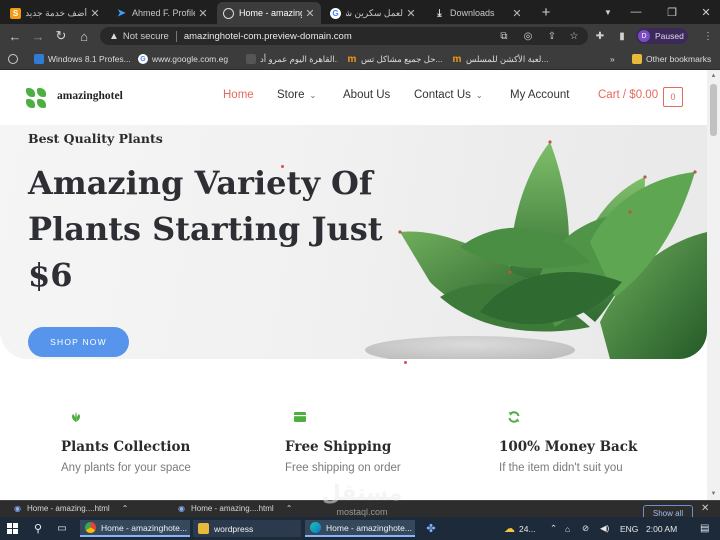 Image resolution: width=720 pixels, height=540 pixels. What do you see at coordinates (76, 417) in the screenshot?
I see `leaf-icon` at bounding box center [76, 417].